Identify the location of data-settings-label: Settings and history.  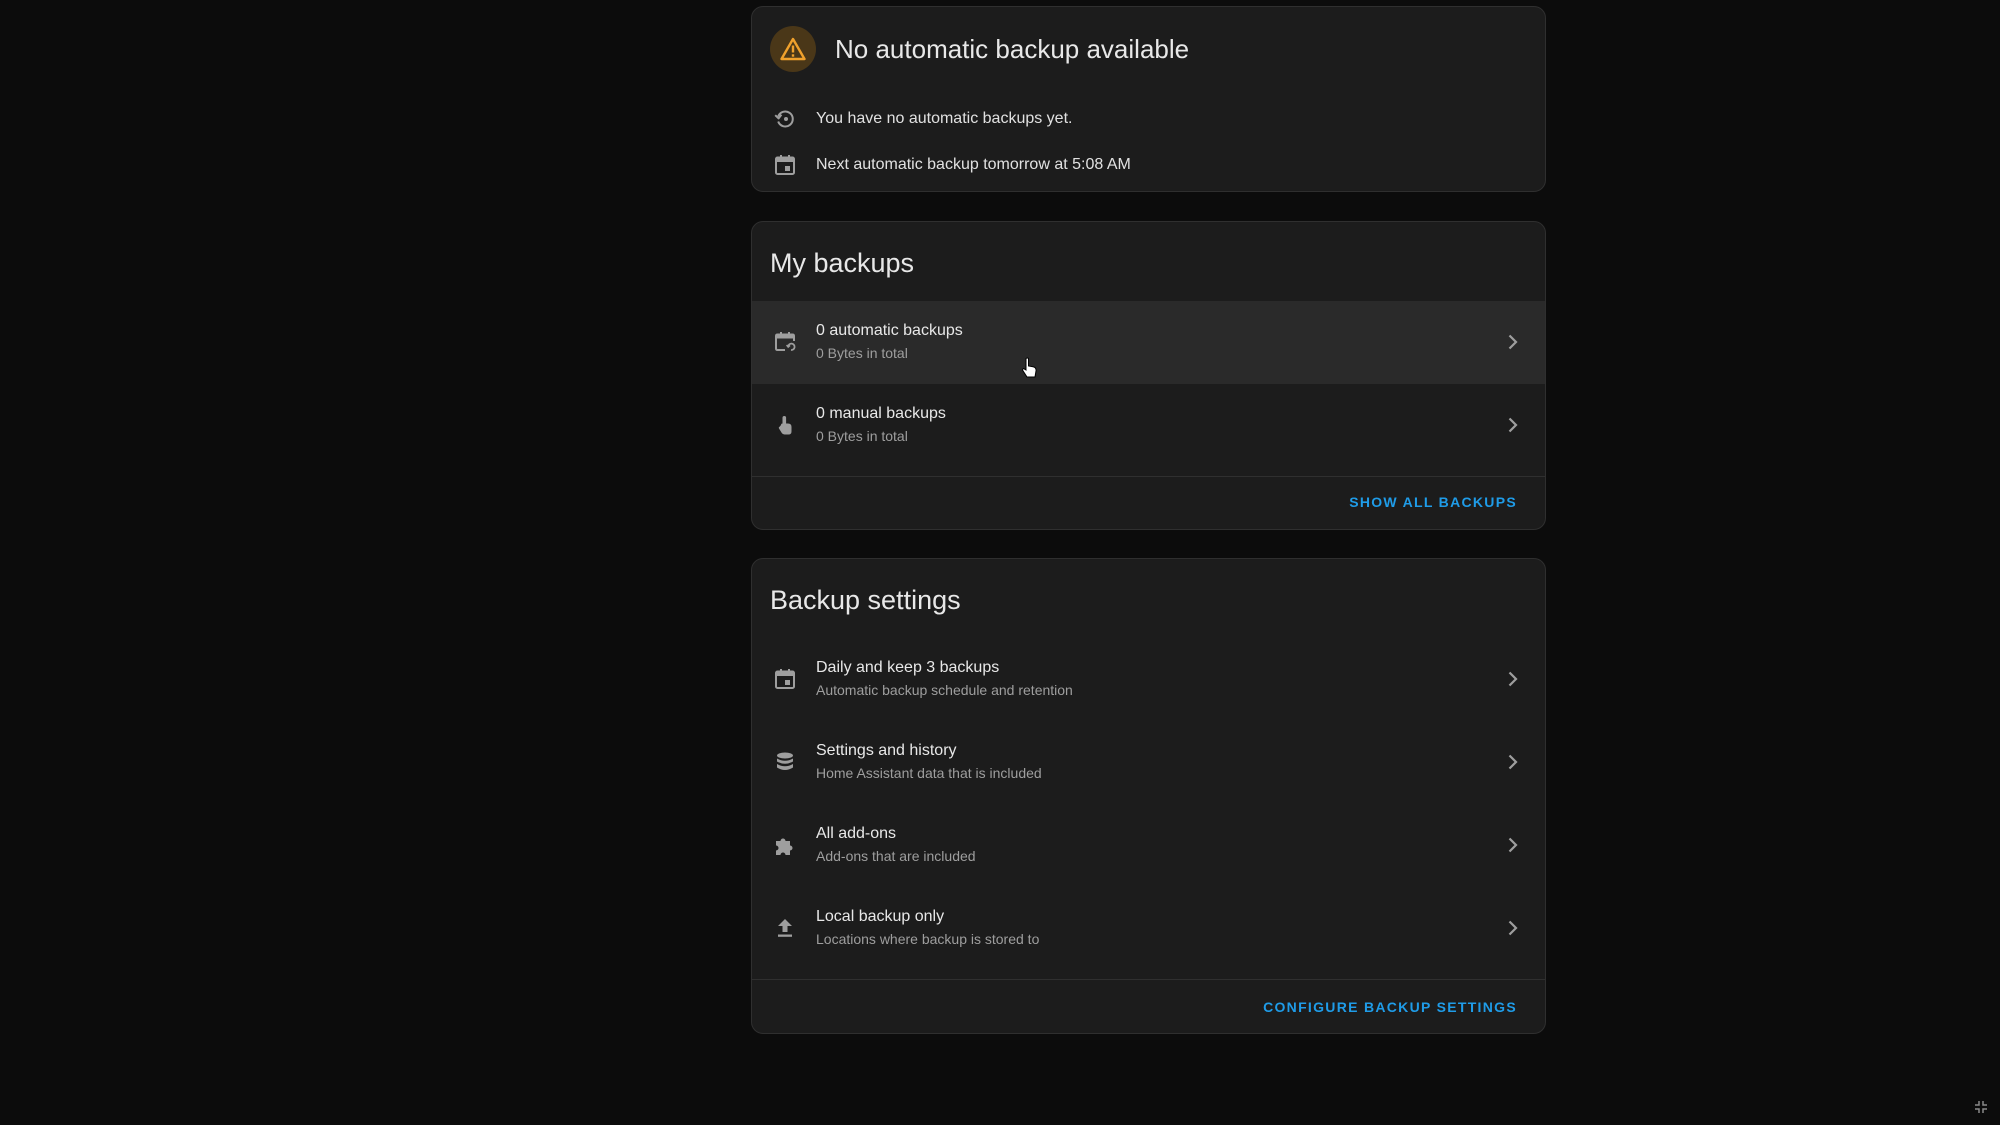
(886, 750).